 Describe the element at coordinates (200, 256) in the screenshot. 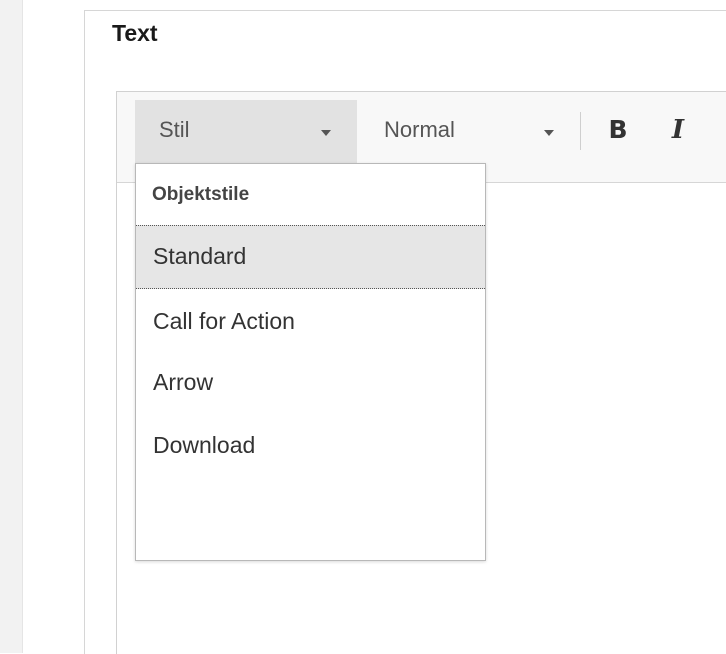

I see `dropdown-item-label: Standard` at that location.